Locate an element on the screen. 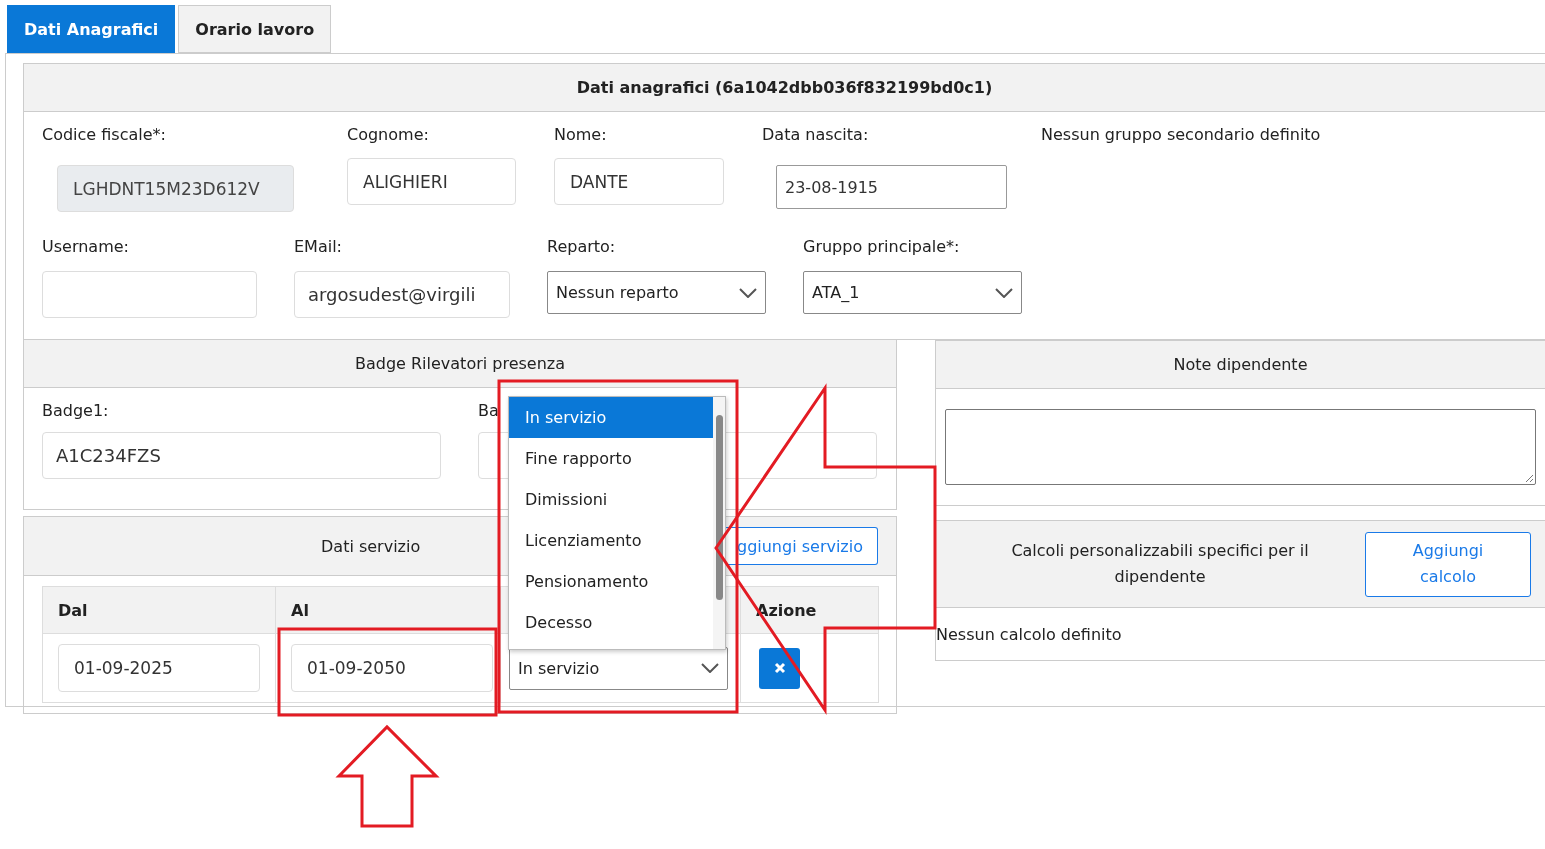 Image resolution: width=1545 pixels, height=849 pixels. field-label: Reparto: is located at coordinates (581, 247).